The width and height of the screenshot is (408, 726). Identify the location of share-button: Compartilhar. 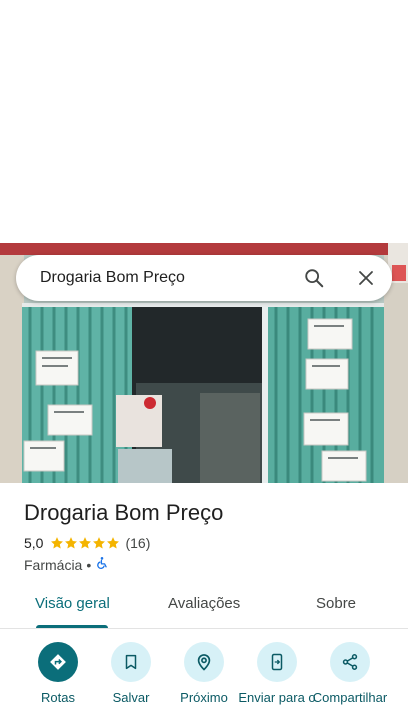
(350, 672).